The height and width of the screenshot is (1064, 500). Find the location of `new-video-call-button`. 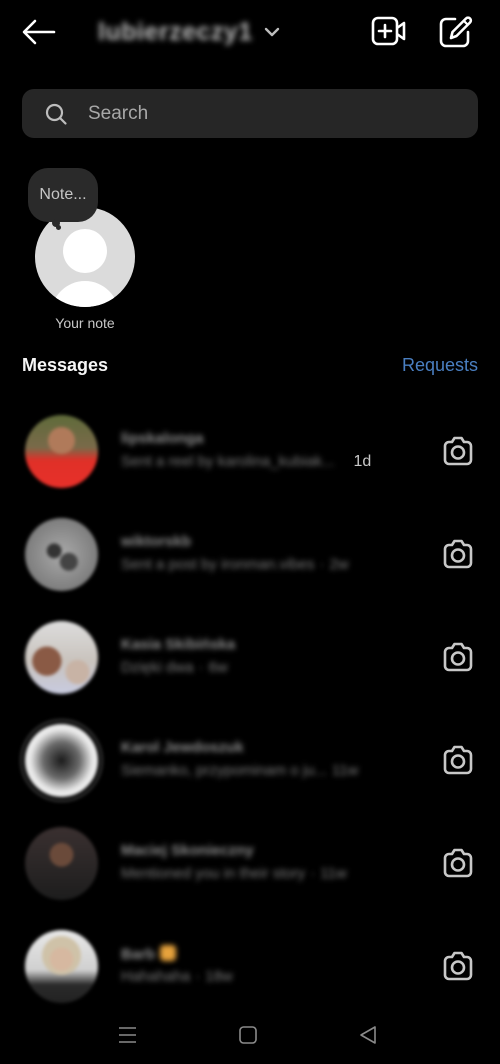

new-video-call-button is located at coordinates (389, 31).